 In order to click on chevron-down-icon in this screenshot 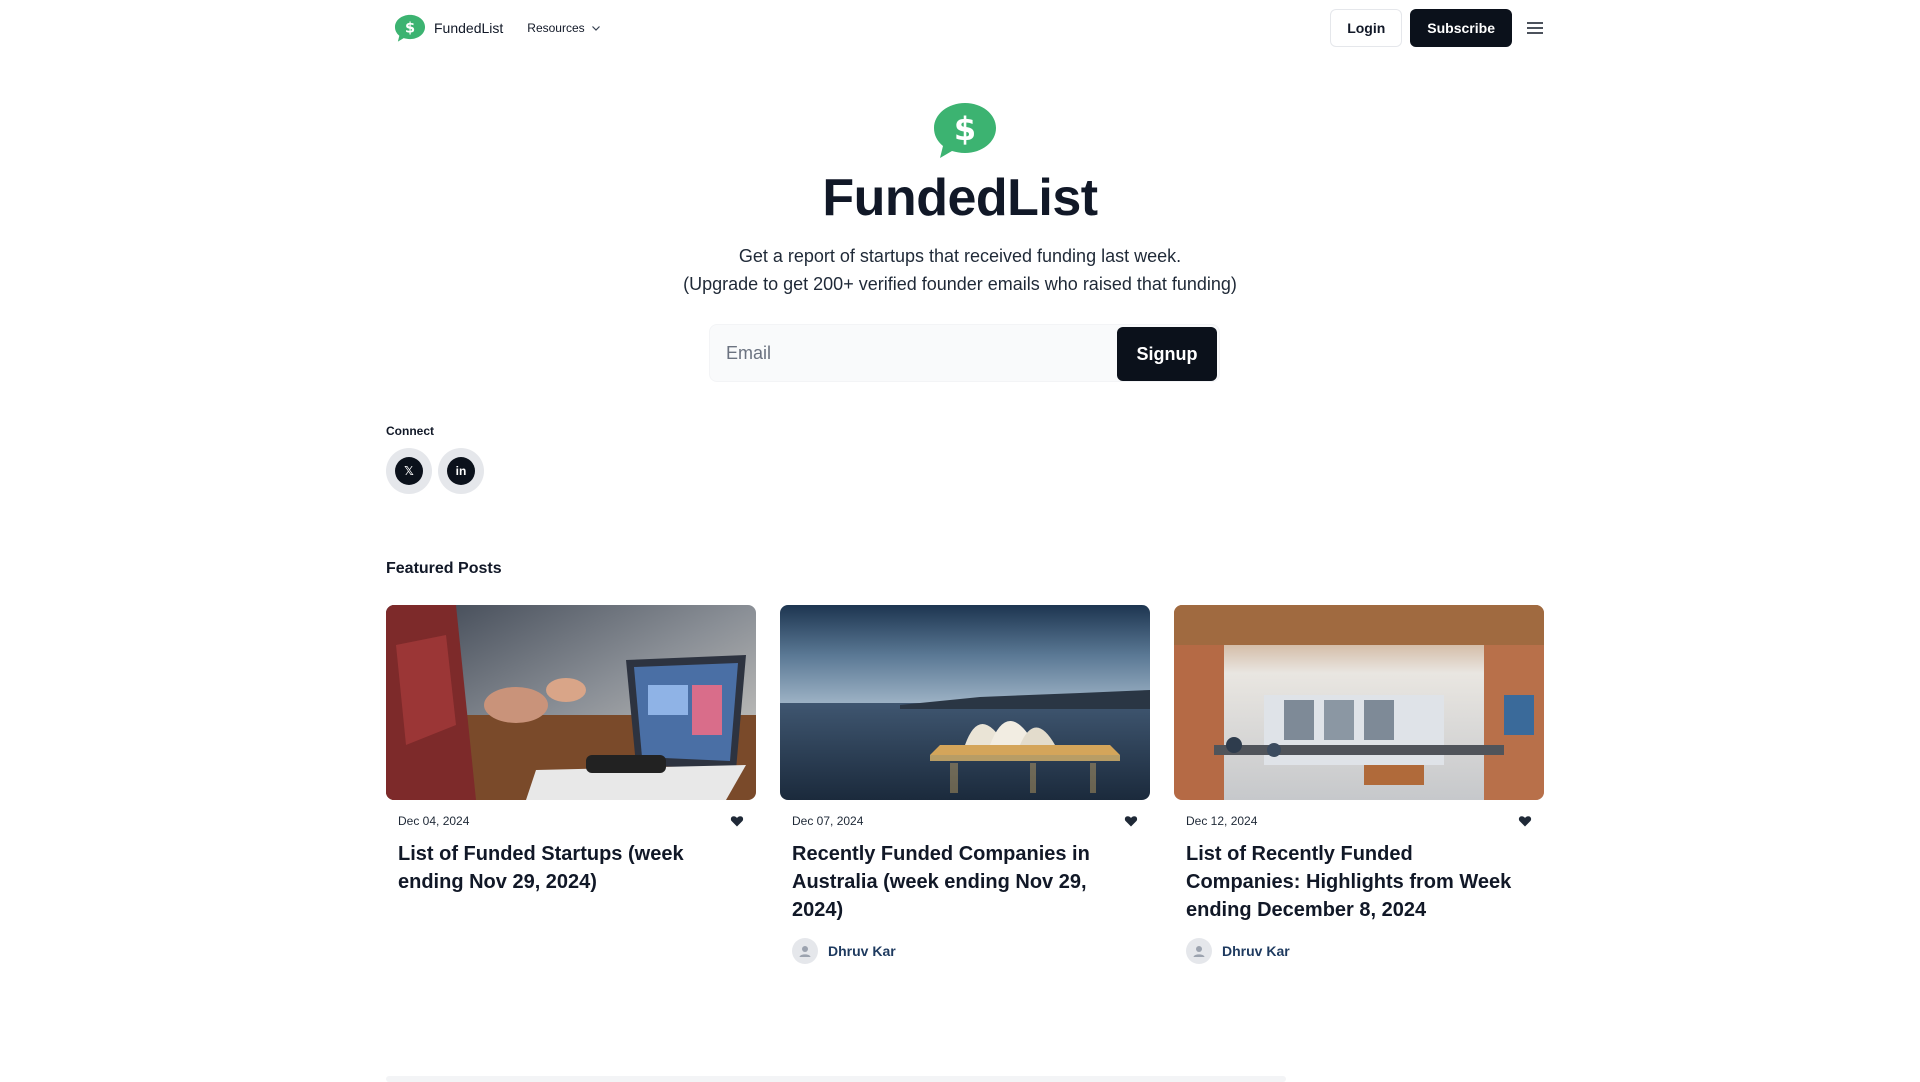, I will do `click(595, 28)`.